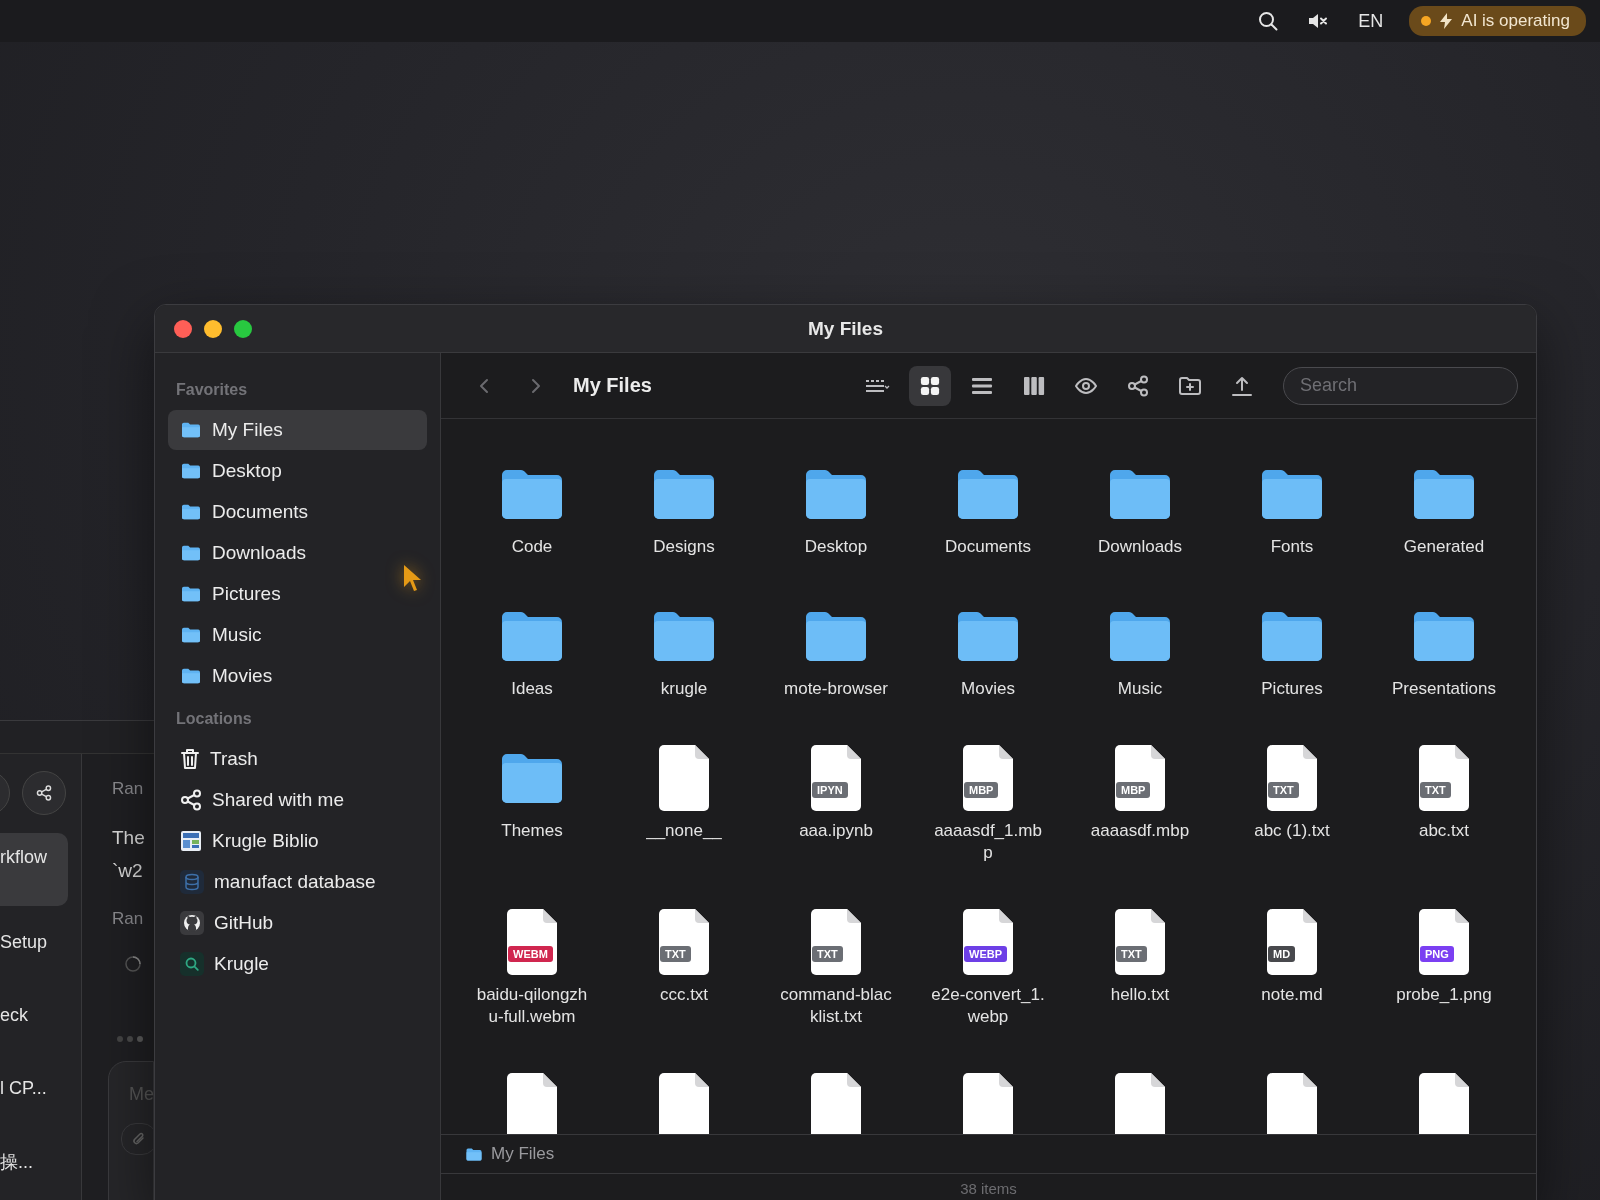  I want to click on file-name: Fonts, so click(1292, 547).